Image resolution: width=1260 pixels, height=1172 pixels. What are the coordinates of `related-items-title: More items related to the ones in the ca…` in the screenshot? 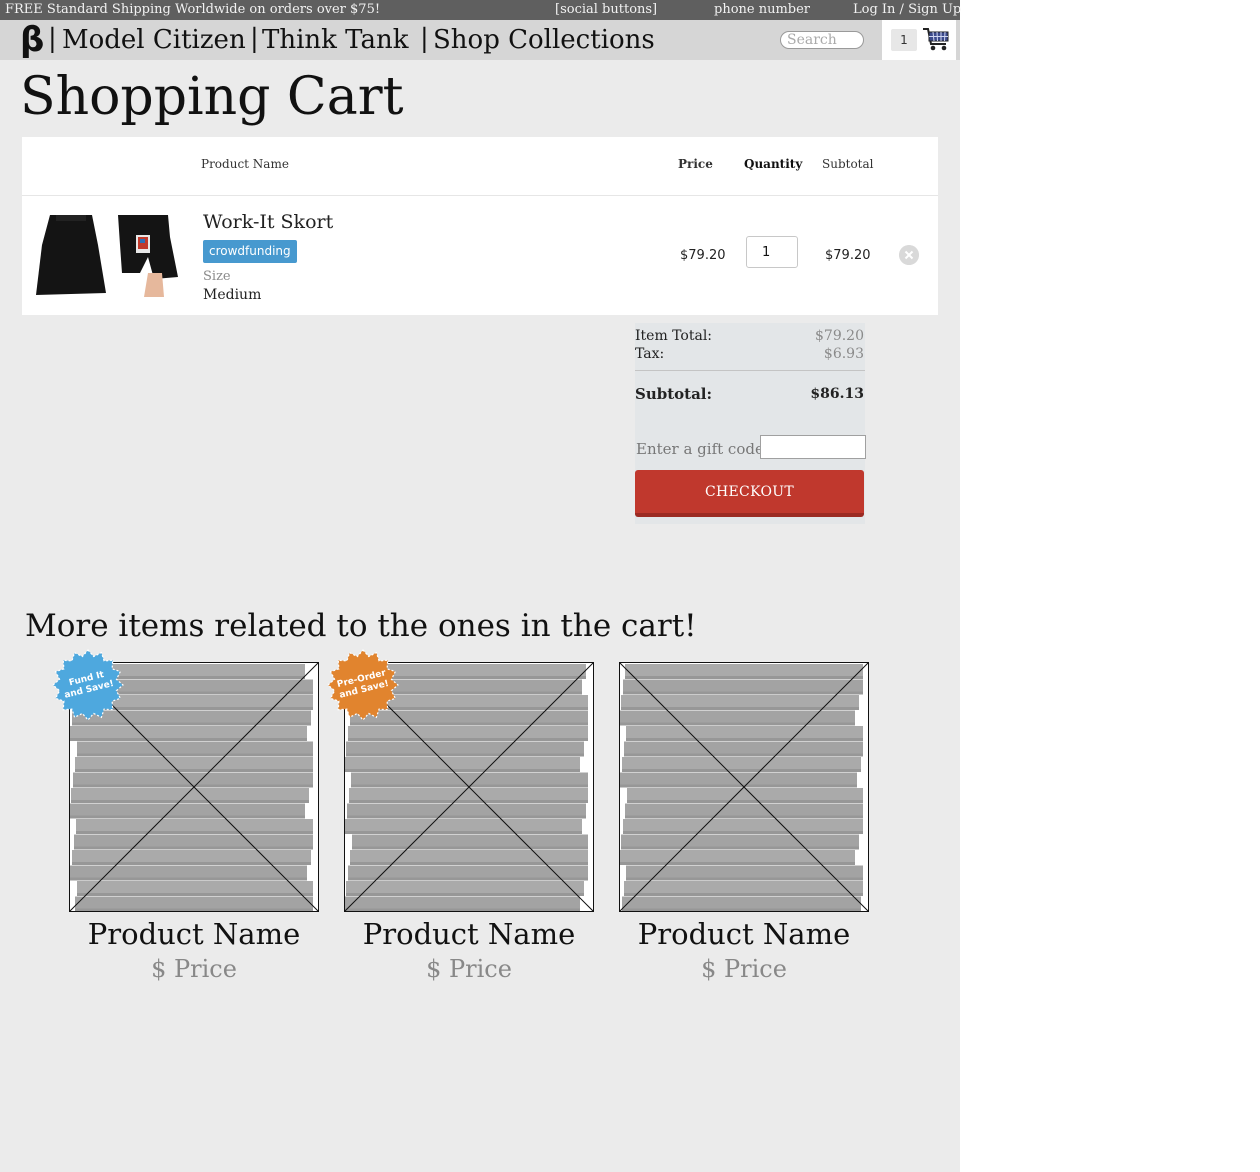 It's located at (361, 626).